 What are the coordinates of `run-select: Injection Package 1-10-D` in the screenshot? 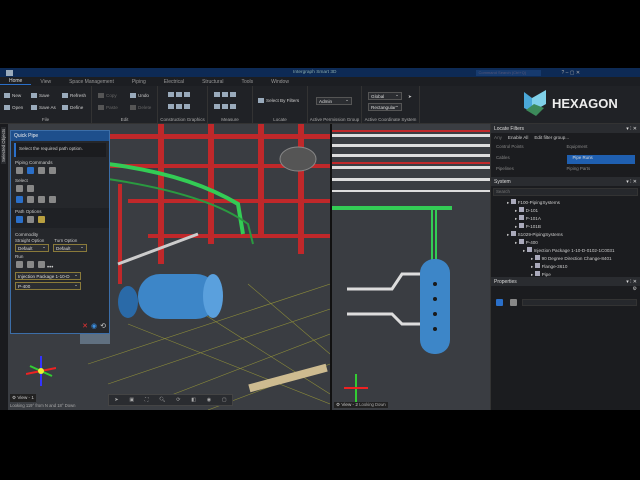 It's located at (48, 276).